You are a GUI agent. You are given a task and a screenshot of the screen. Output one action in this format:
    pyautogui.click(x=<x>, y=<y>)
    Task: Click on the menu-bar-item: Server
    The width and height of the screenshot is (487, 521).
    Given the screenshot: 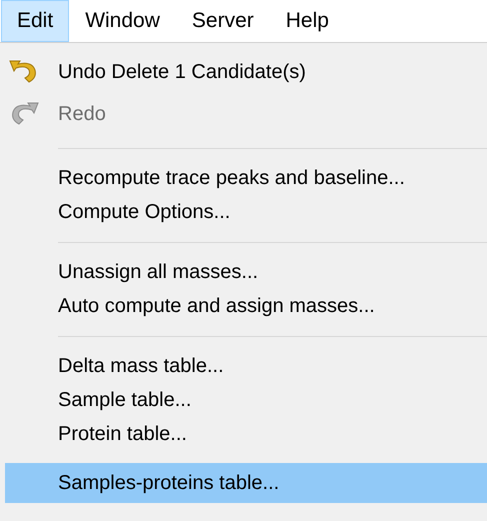 What is the action you would take?
    pyautogui.click(x=223, y=21)
    